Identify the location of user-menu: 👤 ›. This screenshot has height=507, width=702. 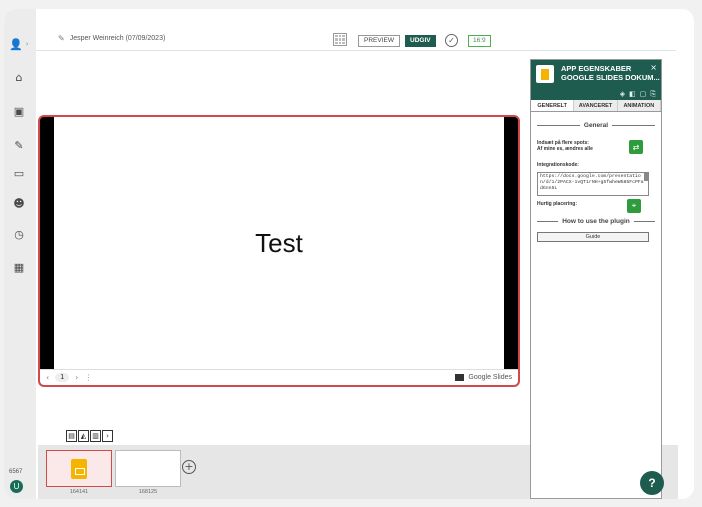
(23, 44).